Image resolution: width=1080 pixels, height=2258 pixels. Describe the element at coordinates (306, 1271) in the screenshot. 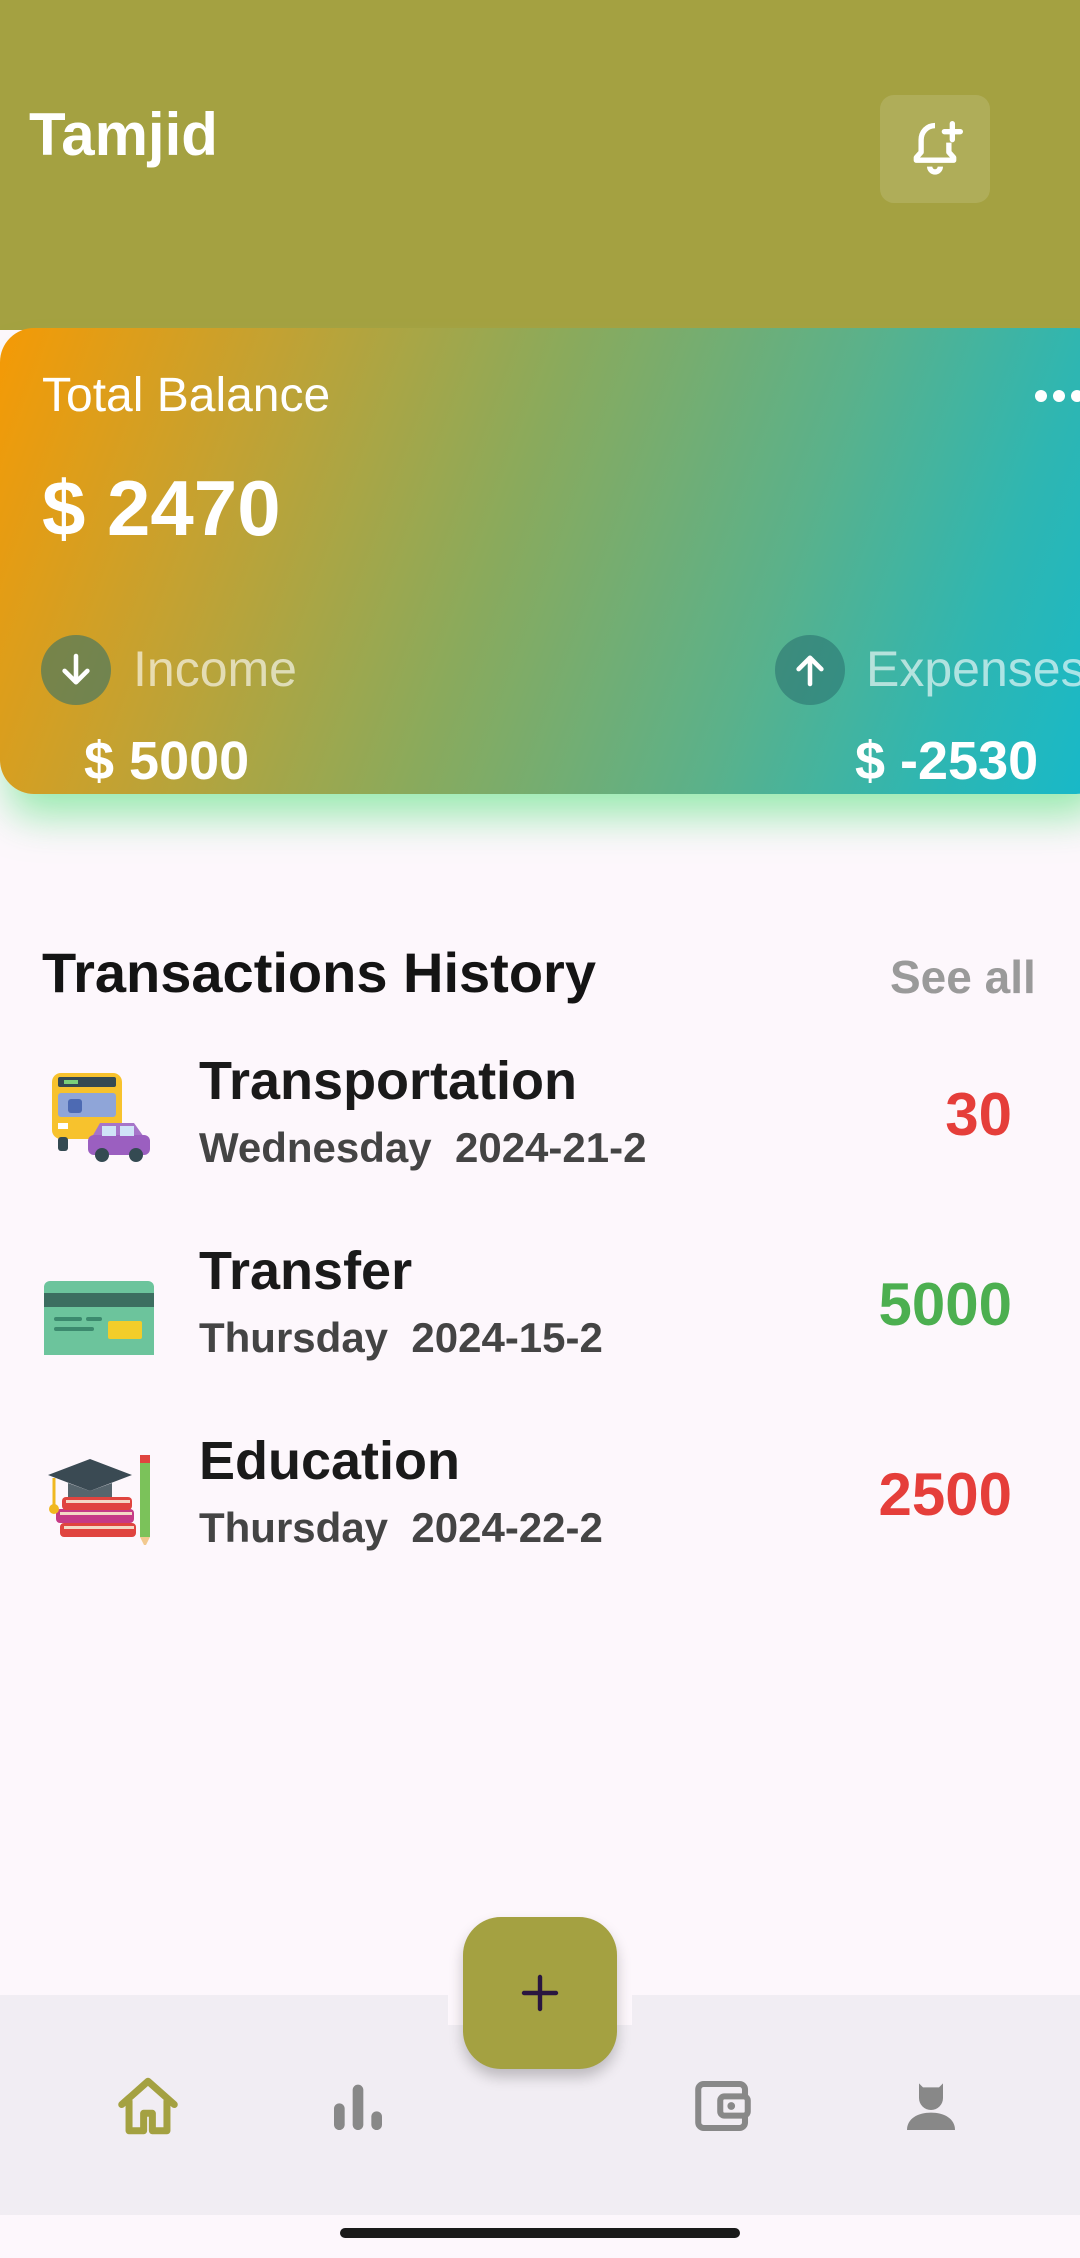

I see `transaction-title: Transfer` at that location.